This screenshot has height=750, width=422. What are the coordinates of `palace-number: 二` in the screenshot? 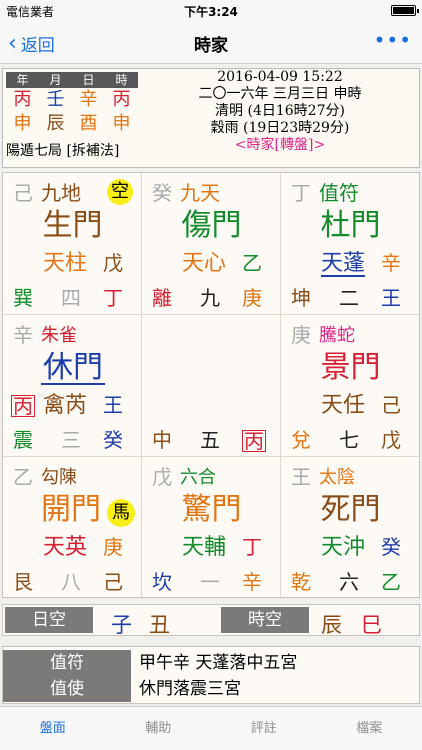 It's located at (349, 298).